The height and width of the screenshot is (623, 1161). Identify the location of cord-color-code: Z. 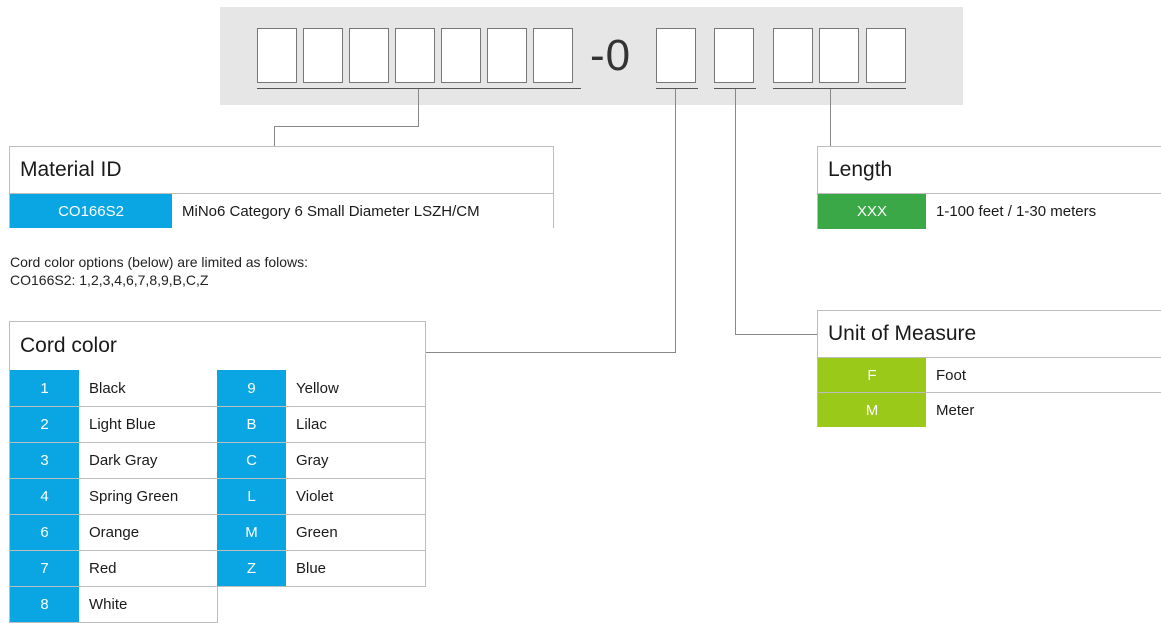
(251, 568).